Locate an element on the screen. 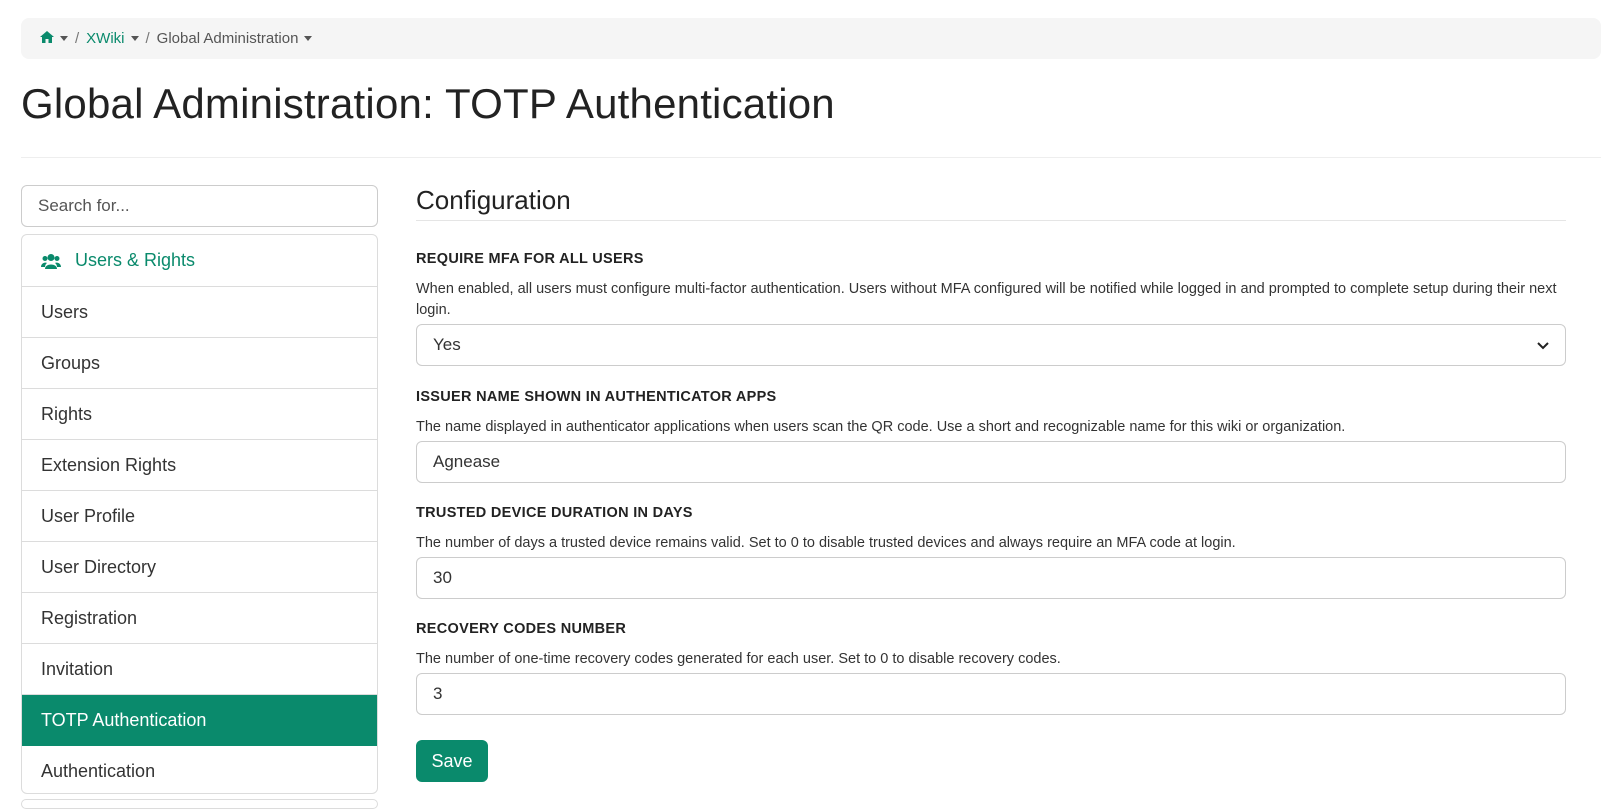 The image size is (1616, 809). field-label: TRUSTED DEVICE DURATION IN DAYS is located at coordinates (554, 513).